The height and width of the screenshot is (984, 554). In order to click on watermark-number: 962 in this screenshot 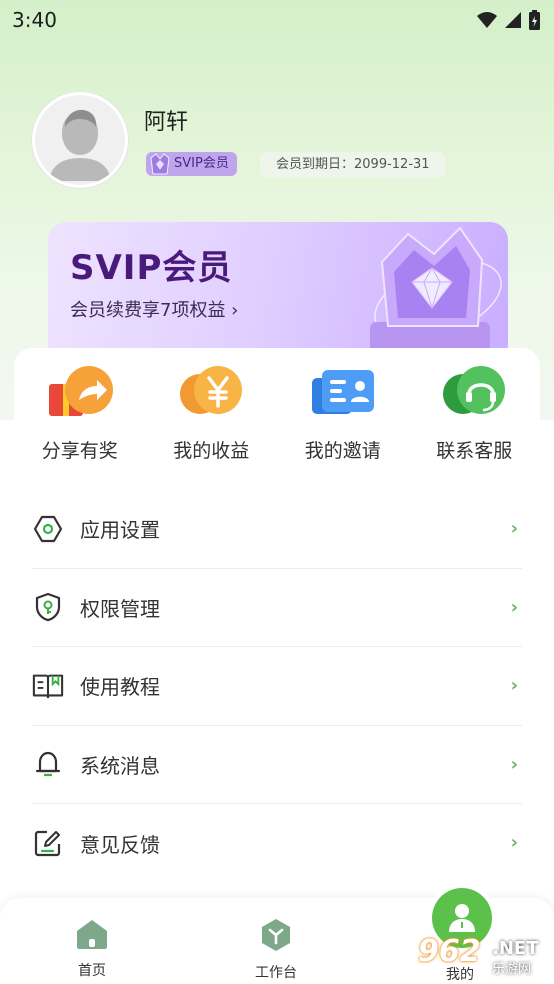, I will do `click(449, 951)`.